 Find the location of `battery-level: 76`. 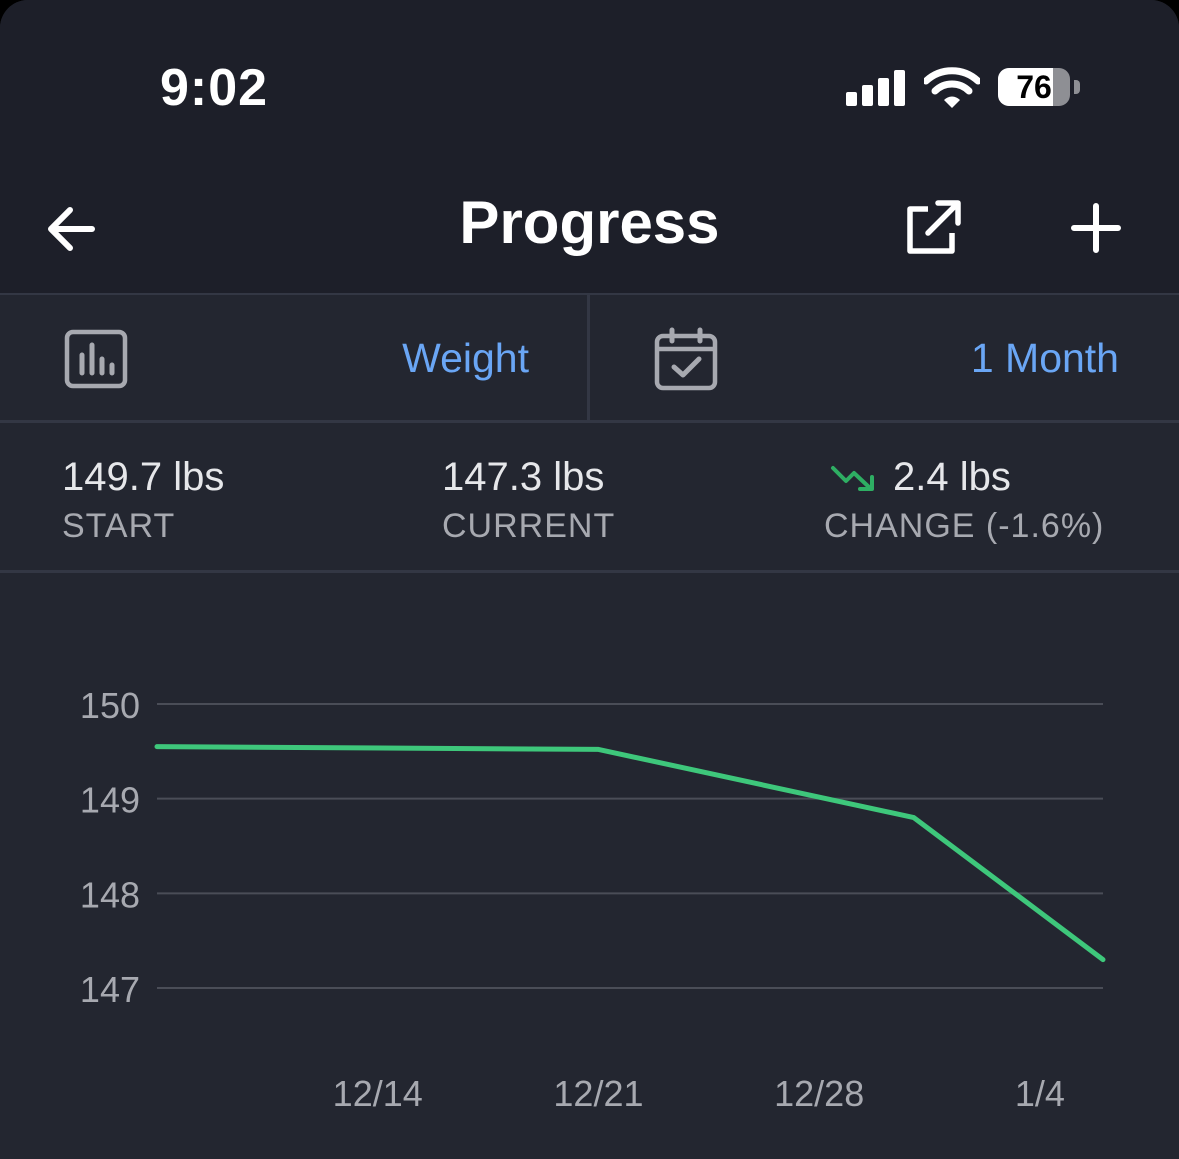

battery-level: 76 is located at coordinates (1034, 87).